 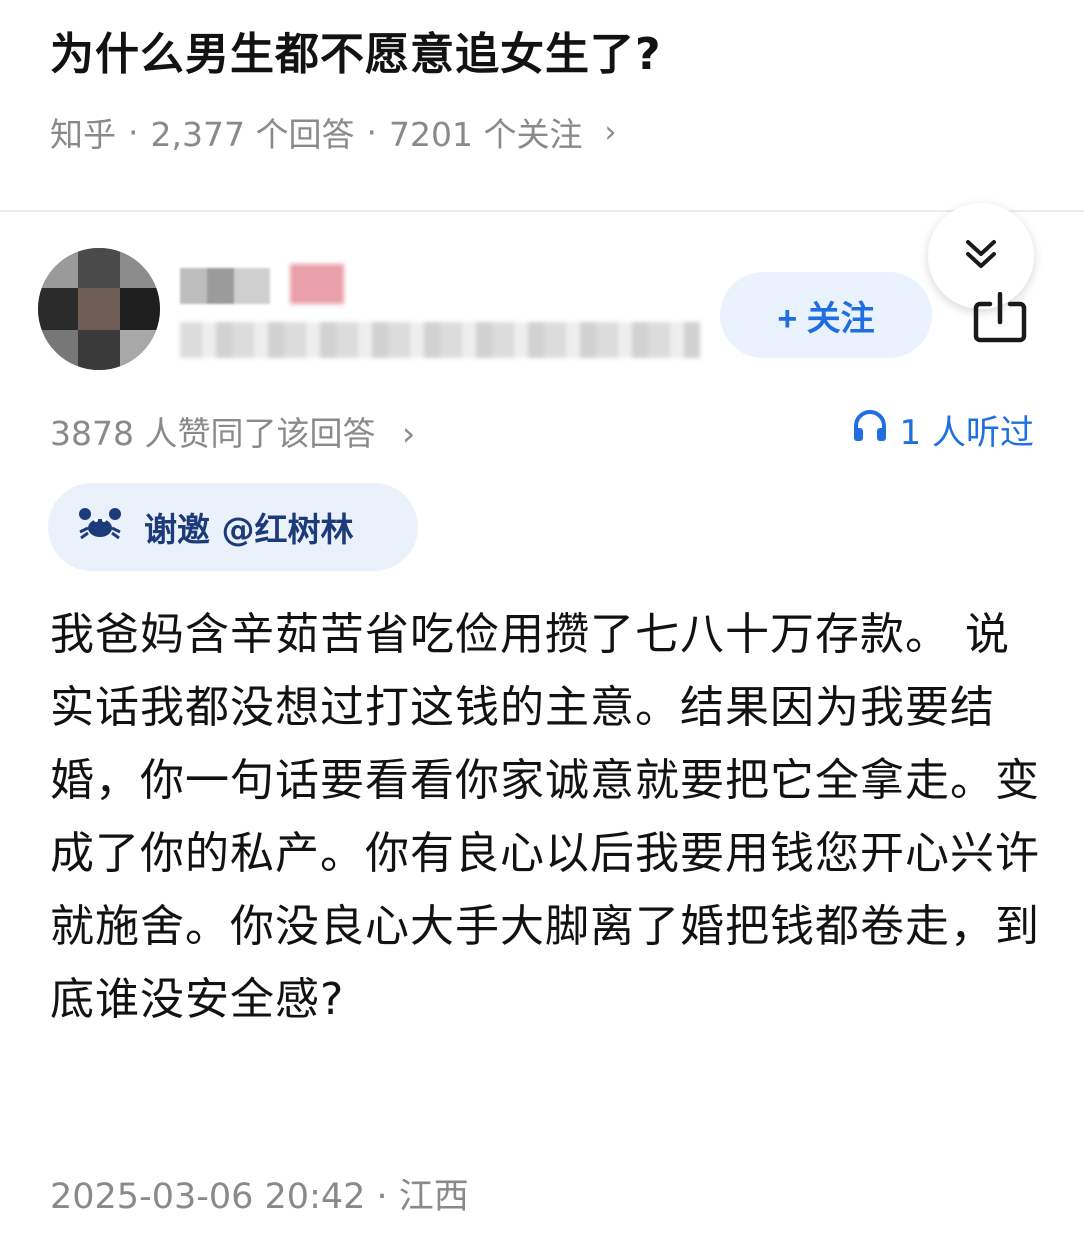 What do you see at coordinates (485, 134) in the screenshot?
I see `follower-count: 7201 个关注` at bounding box center [485, 134].